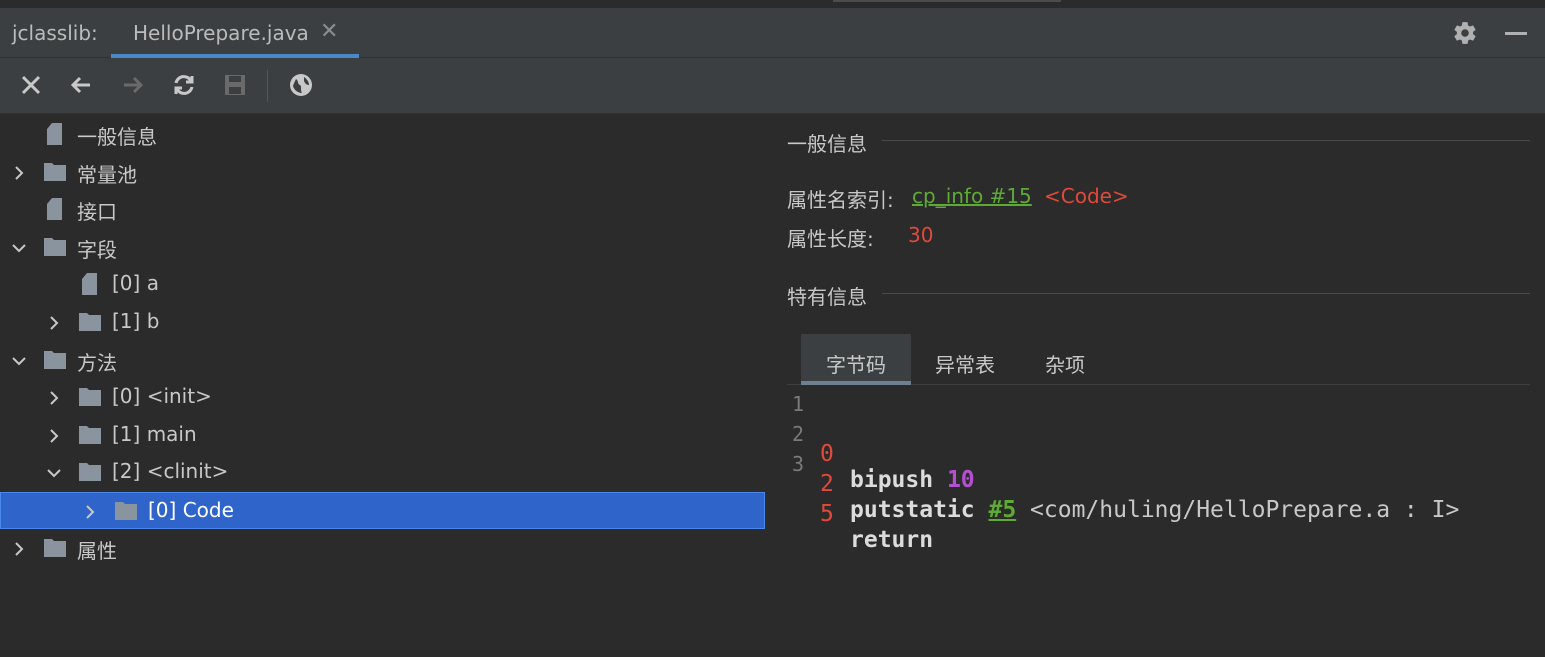 The width and height of the screenshot is (1545, 657). What do you see at coordinates (1245, 510) in the screenshot?
I see `field-descriptor: <com/huling/HelloPrepare.a : I>` at bounding box center [1245, 510].